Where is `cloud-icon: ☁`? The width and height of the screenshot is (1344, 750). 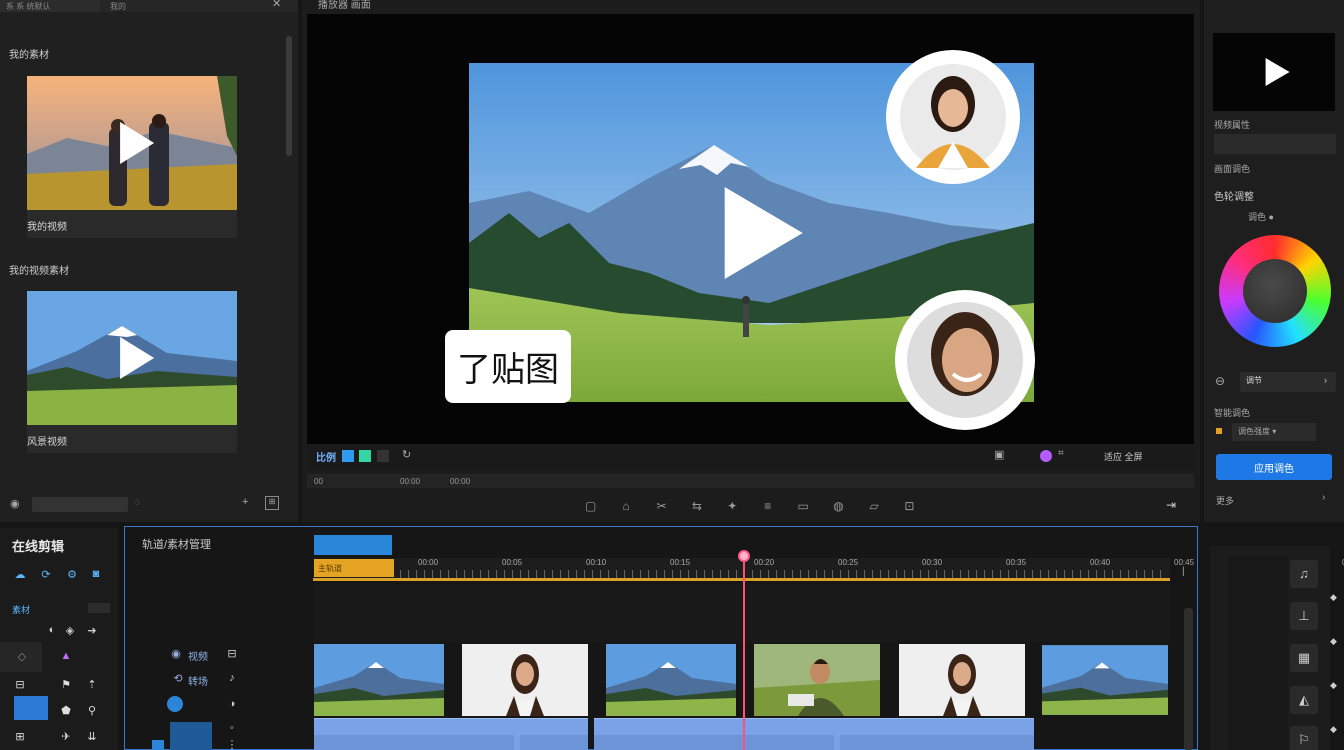
cloud-icon: ☁ is located at coordinates (20, 576).